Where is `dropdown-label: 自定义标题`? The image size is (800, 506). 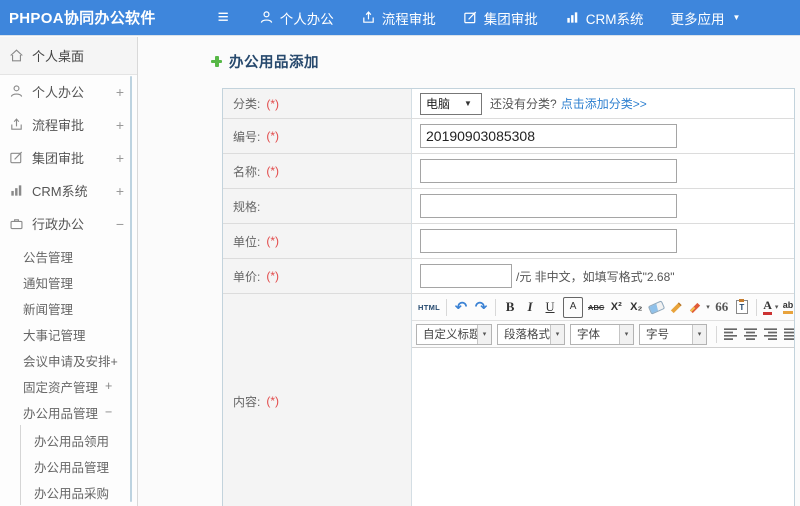 dropdown-label: 自定义标题 is located at coordinates (452, 335).